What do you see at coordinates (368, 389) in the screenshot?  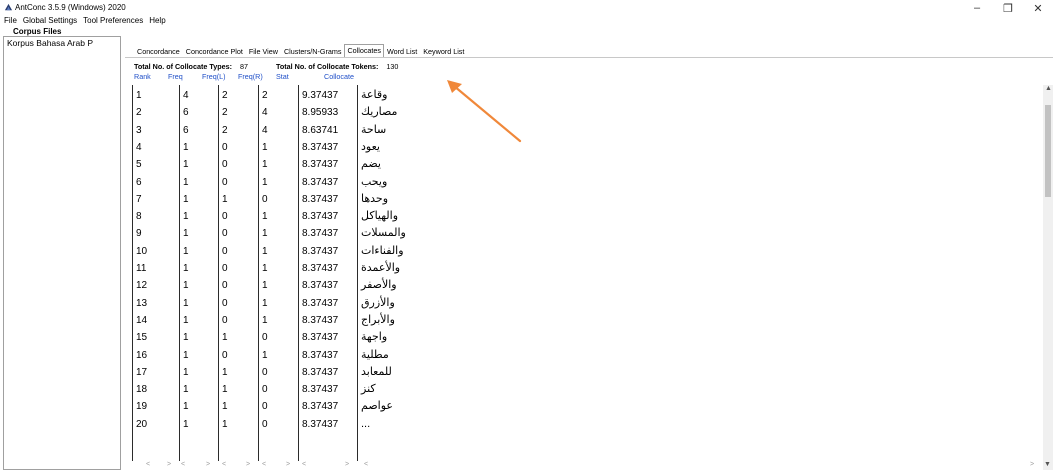 I see `collocate-cell: كنز` at bounding box center [368, 389].